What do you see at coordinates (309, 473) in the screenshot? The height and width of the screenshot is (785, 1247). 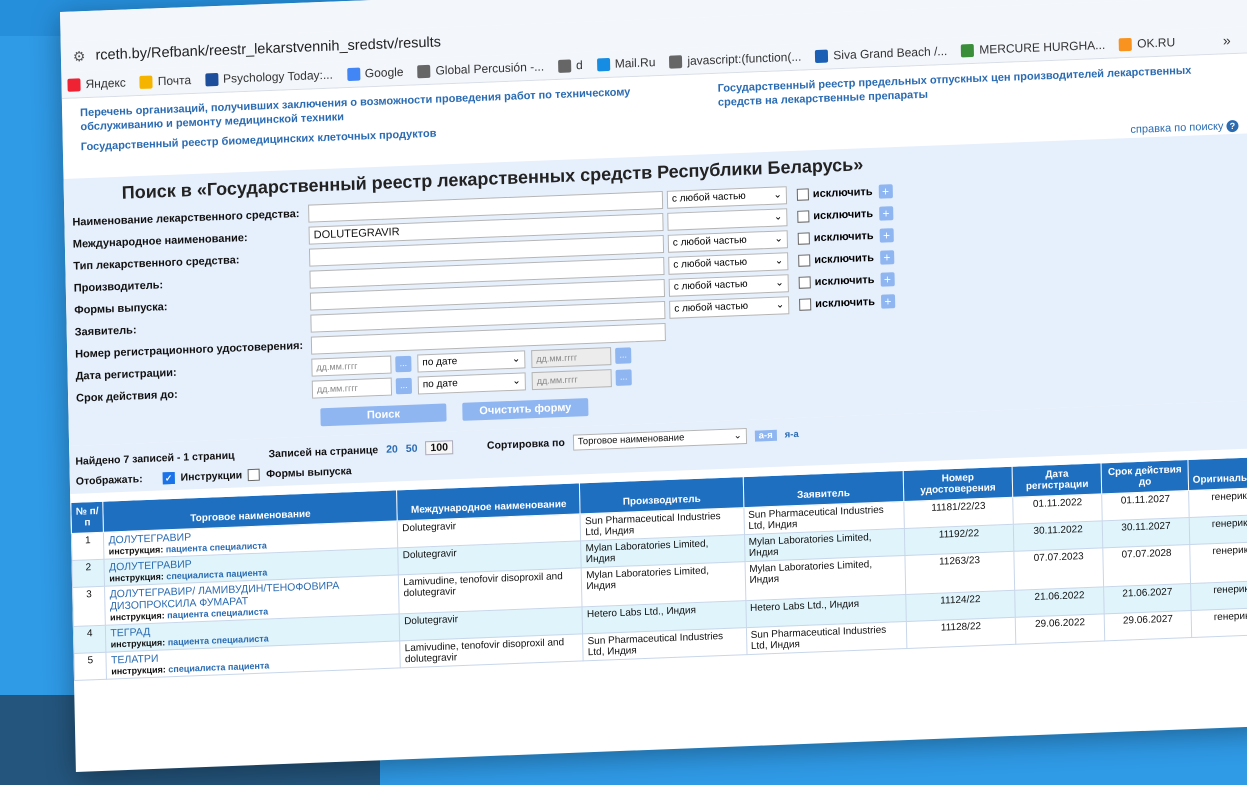 I see `show-forms-label: Формы выпуска` at bounding box center [309, 473].